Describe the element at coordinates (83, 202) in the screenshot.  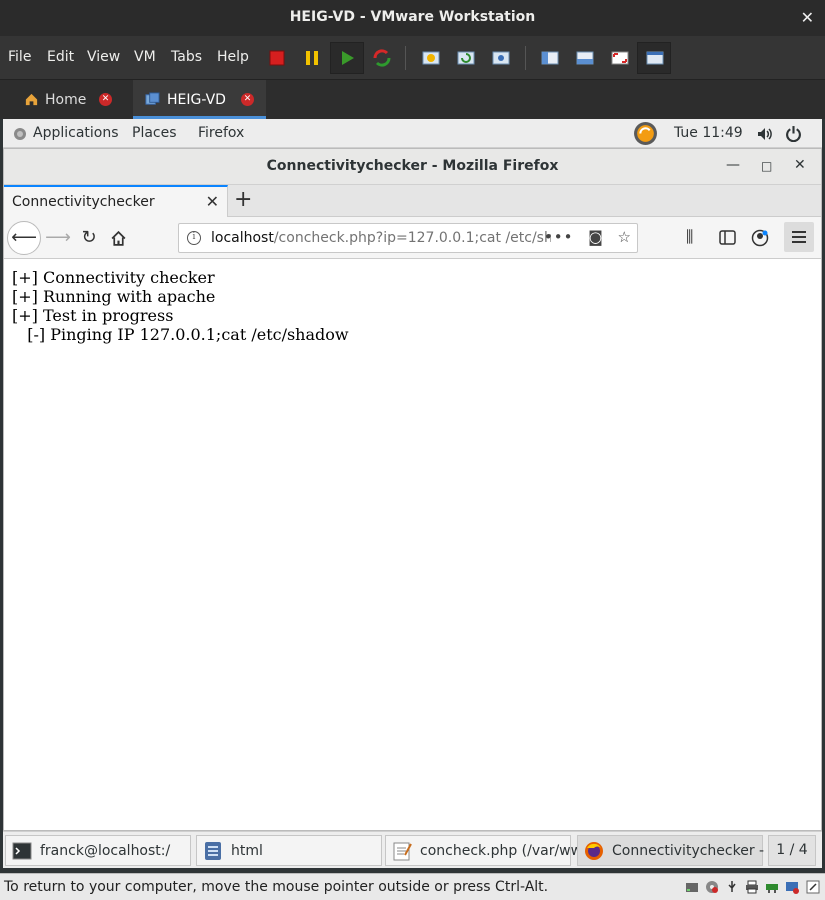
I see `firefox-tab-title: Connectivitychecker` at that location.